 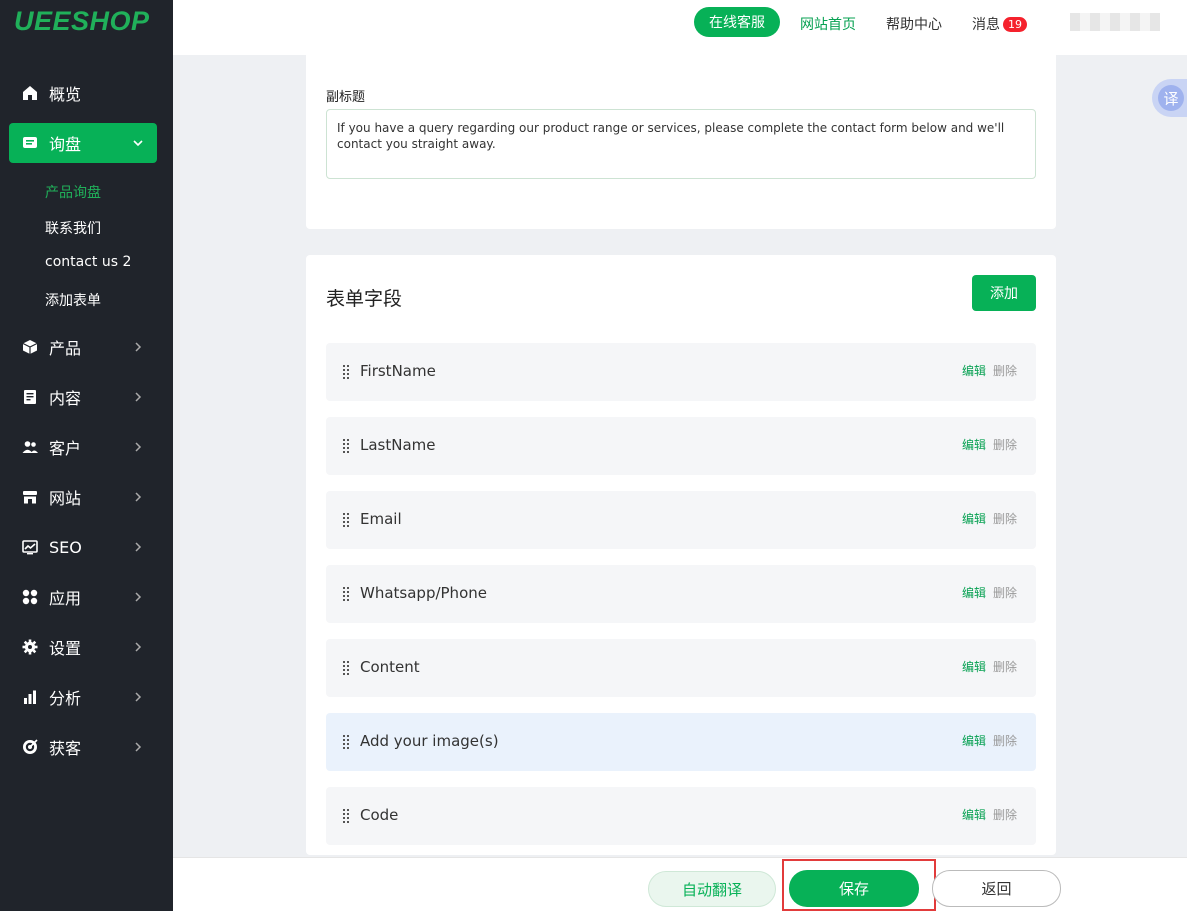 What do you see at coordinates (30, 447) in the screenshot?
I see `users-icon` at bounding box center [30, 447].